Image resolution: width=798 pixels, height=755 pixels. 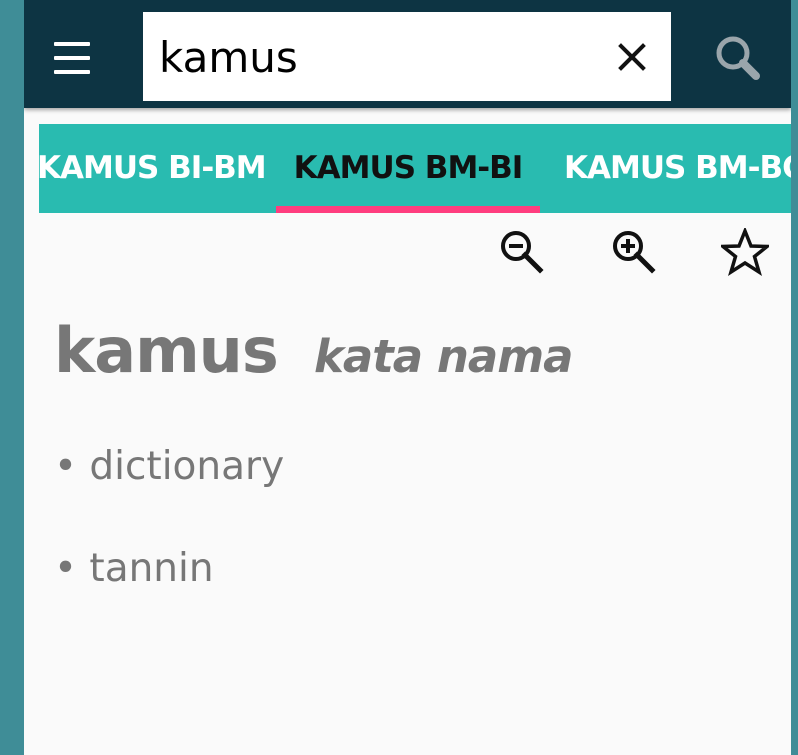 What do you see at coordinates (166, 350) in the screenshot?
I see `headword: kamus` at bounding box center [166, 350].